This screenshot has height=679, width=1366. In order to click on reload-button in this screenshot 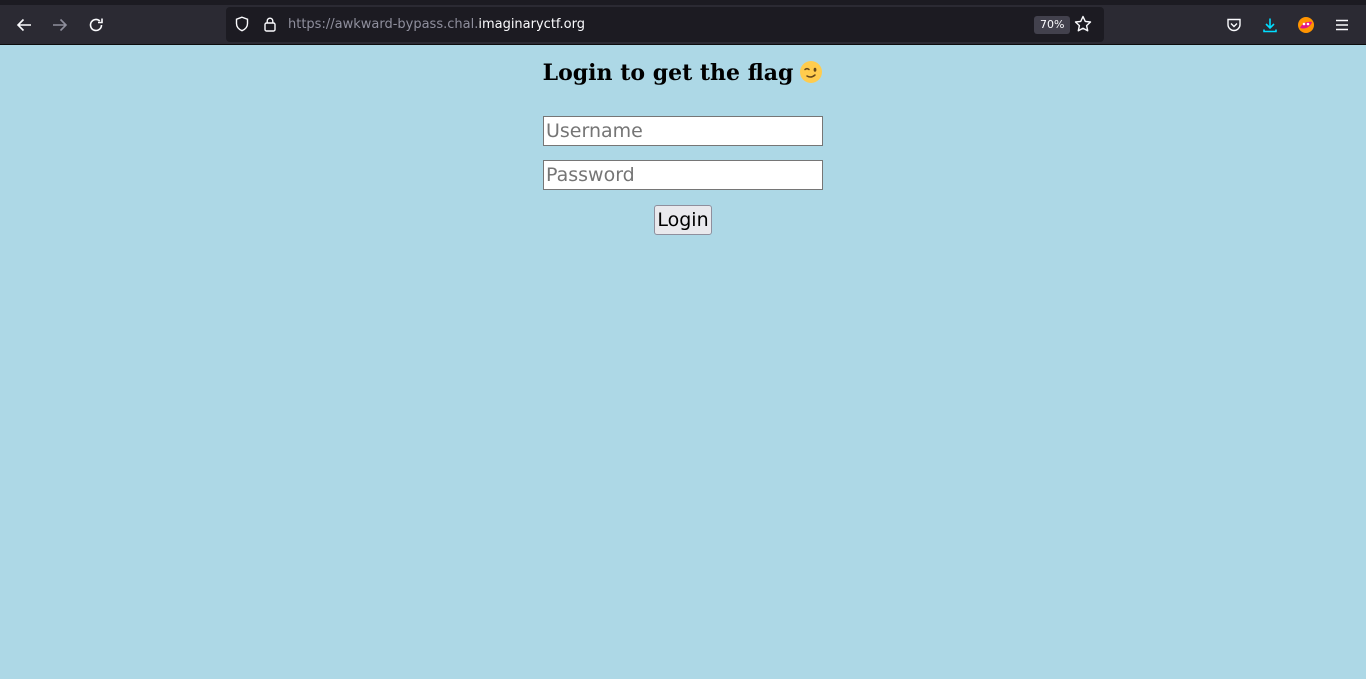, I will do `click(96, 25)`.